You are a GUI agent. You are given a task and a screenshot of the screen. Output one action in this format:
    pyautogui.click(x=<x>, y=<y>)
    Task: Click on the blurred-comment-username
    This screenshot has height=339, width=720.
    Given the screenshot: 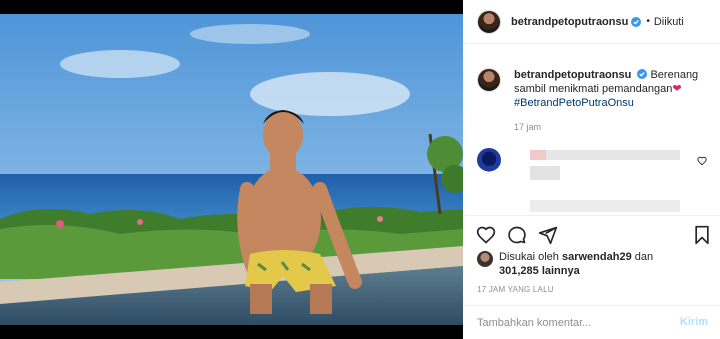 What is the action you would take?
    pyautogui.click(x=538, y=155)
    